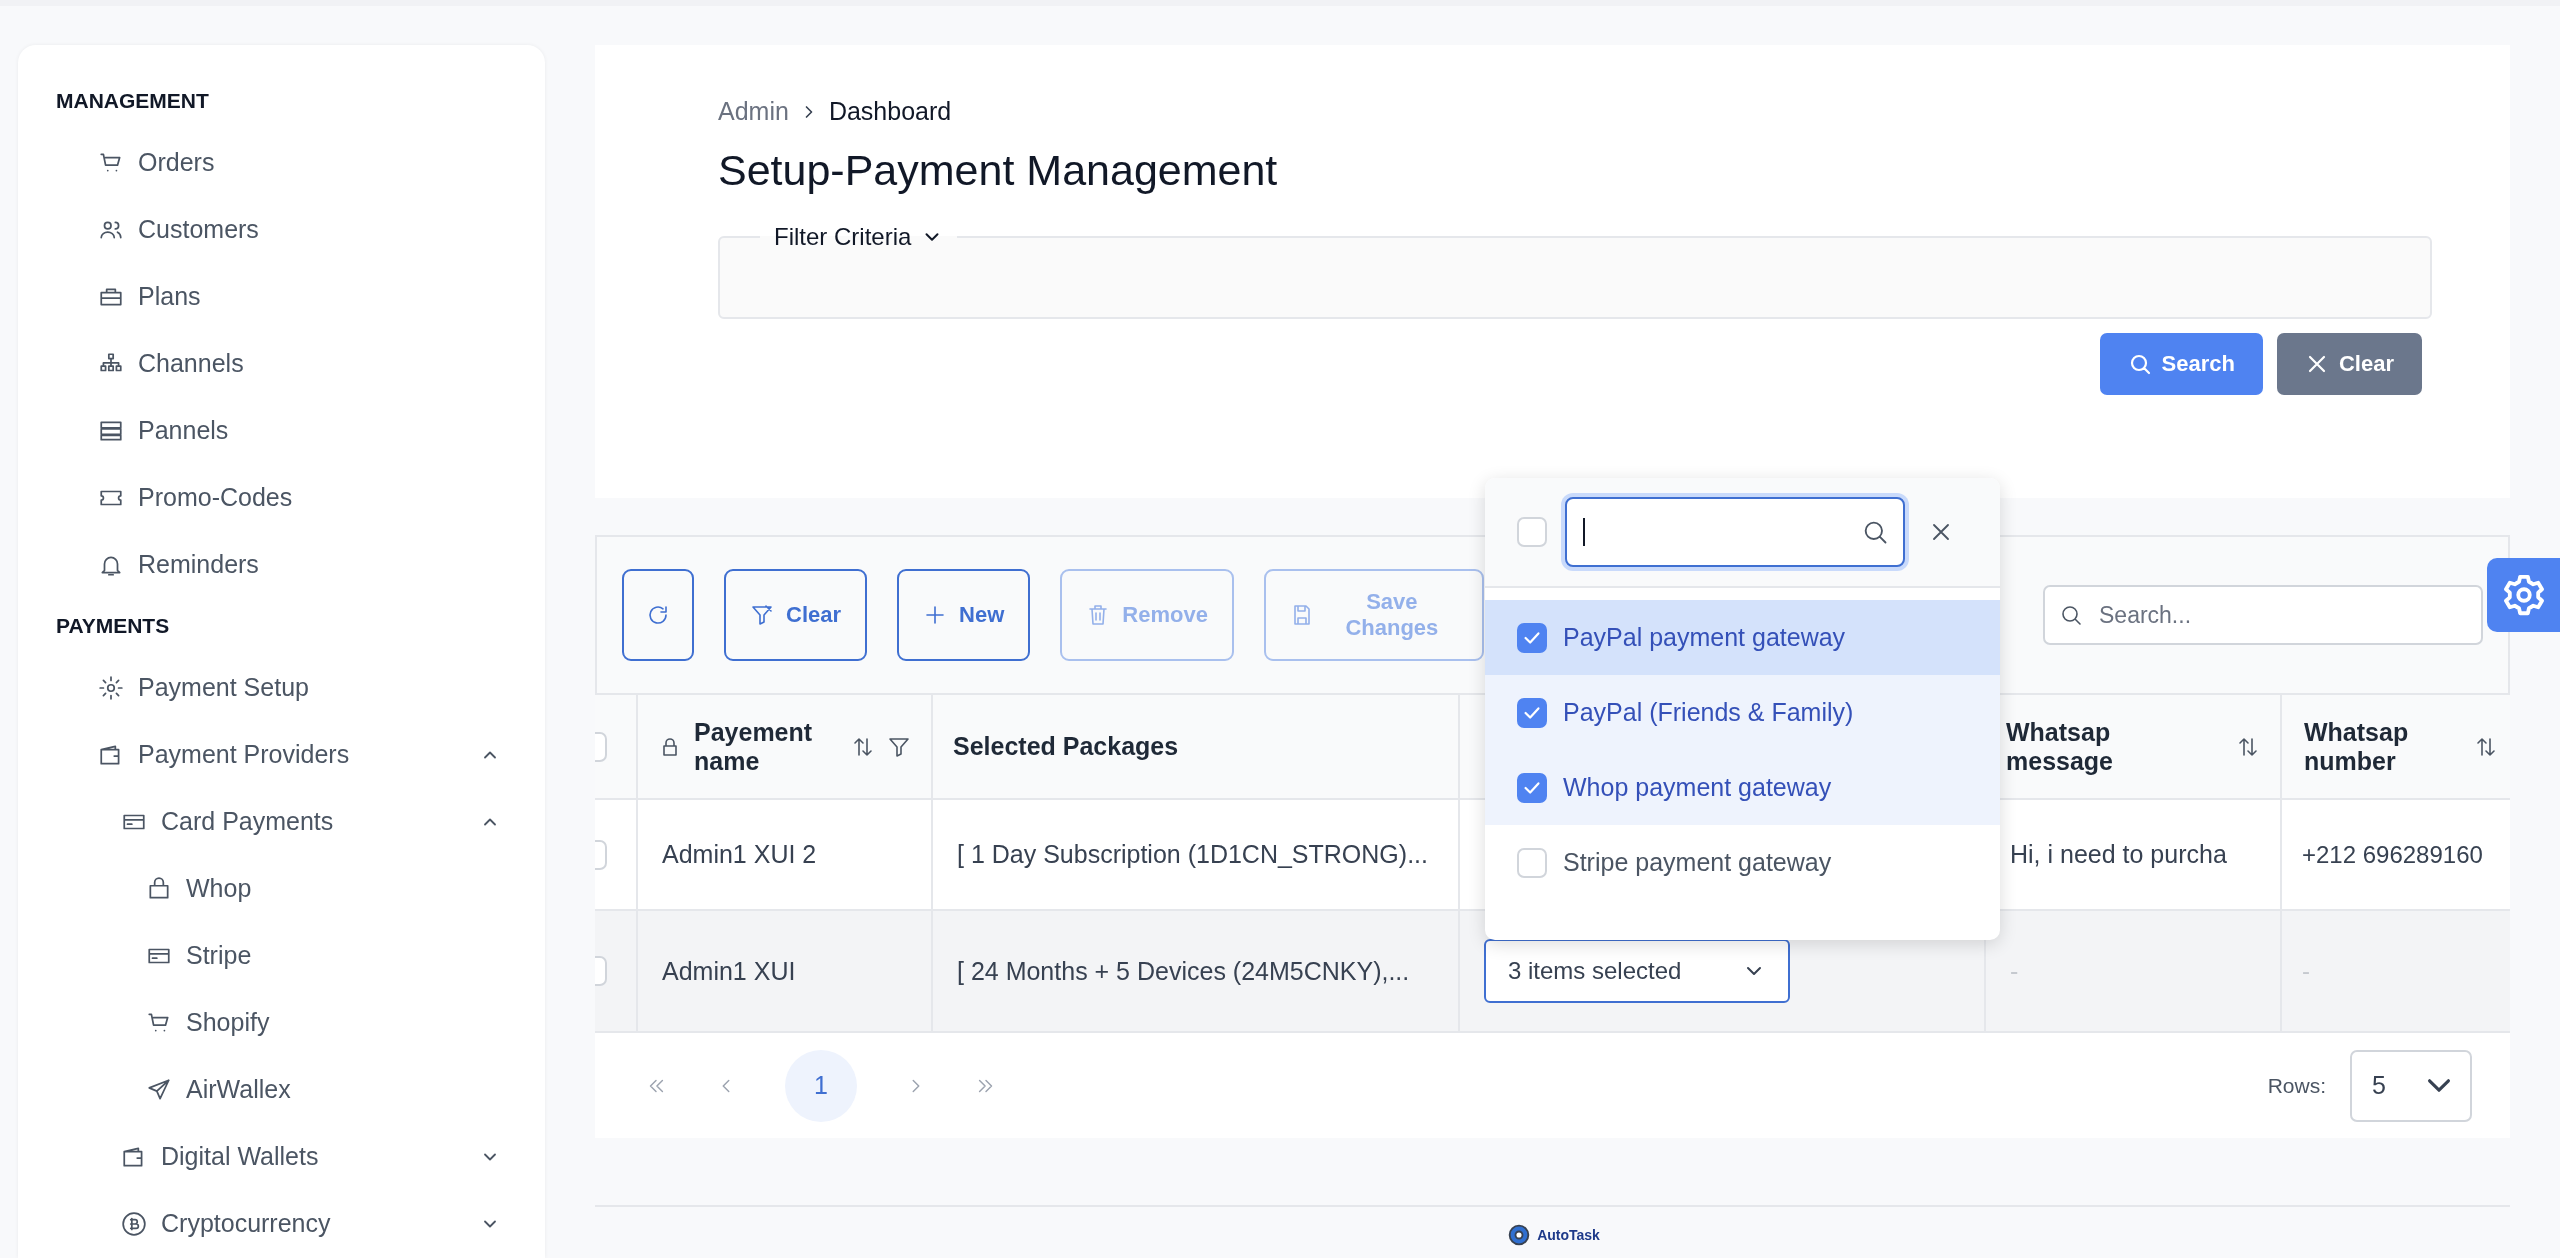 Image resolution: width=2560 pixels, height=1258 pixels. What do you see at coordinates (134, 1223) in the screenshot?
I see `bitcoin-icon` at bounding box center [134, 1223].